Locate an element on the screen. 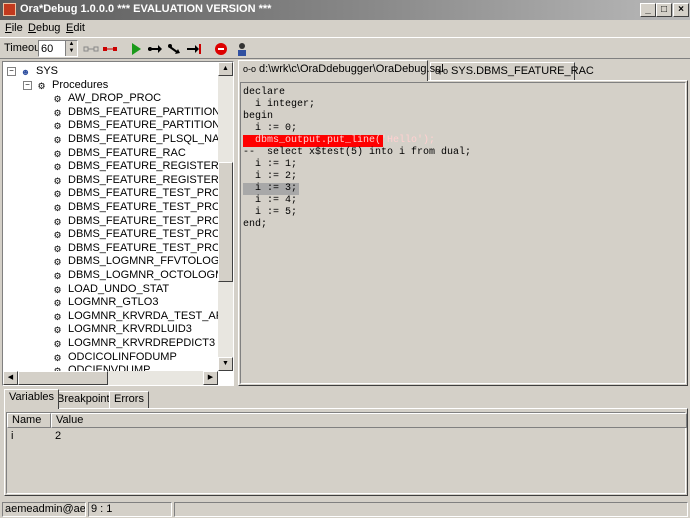 The height and width of the screenshot is (518, 690). variable-value-cell: 2 is located at coordinates (56, 436).